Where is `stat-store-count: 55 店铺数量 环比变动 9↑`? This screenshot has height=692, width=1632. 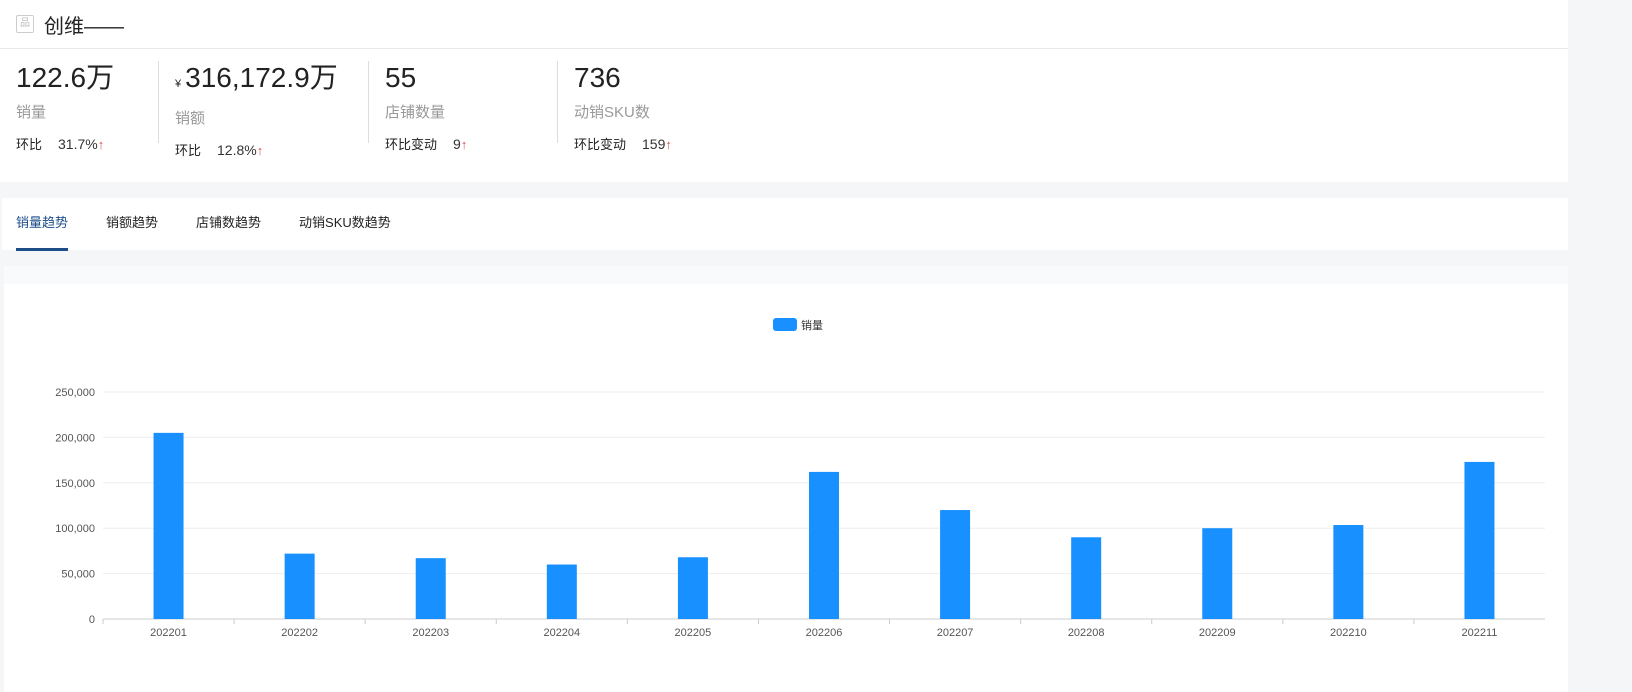
stat-store-count: 55 店铺数量 环比变动 9↑ is located at coordinates (463, 106).